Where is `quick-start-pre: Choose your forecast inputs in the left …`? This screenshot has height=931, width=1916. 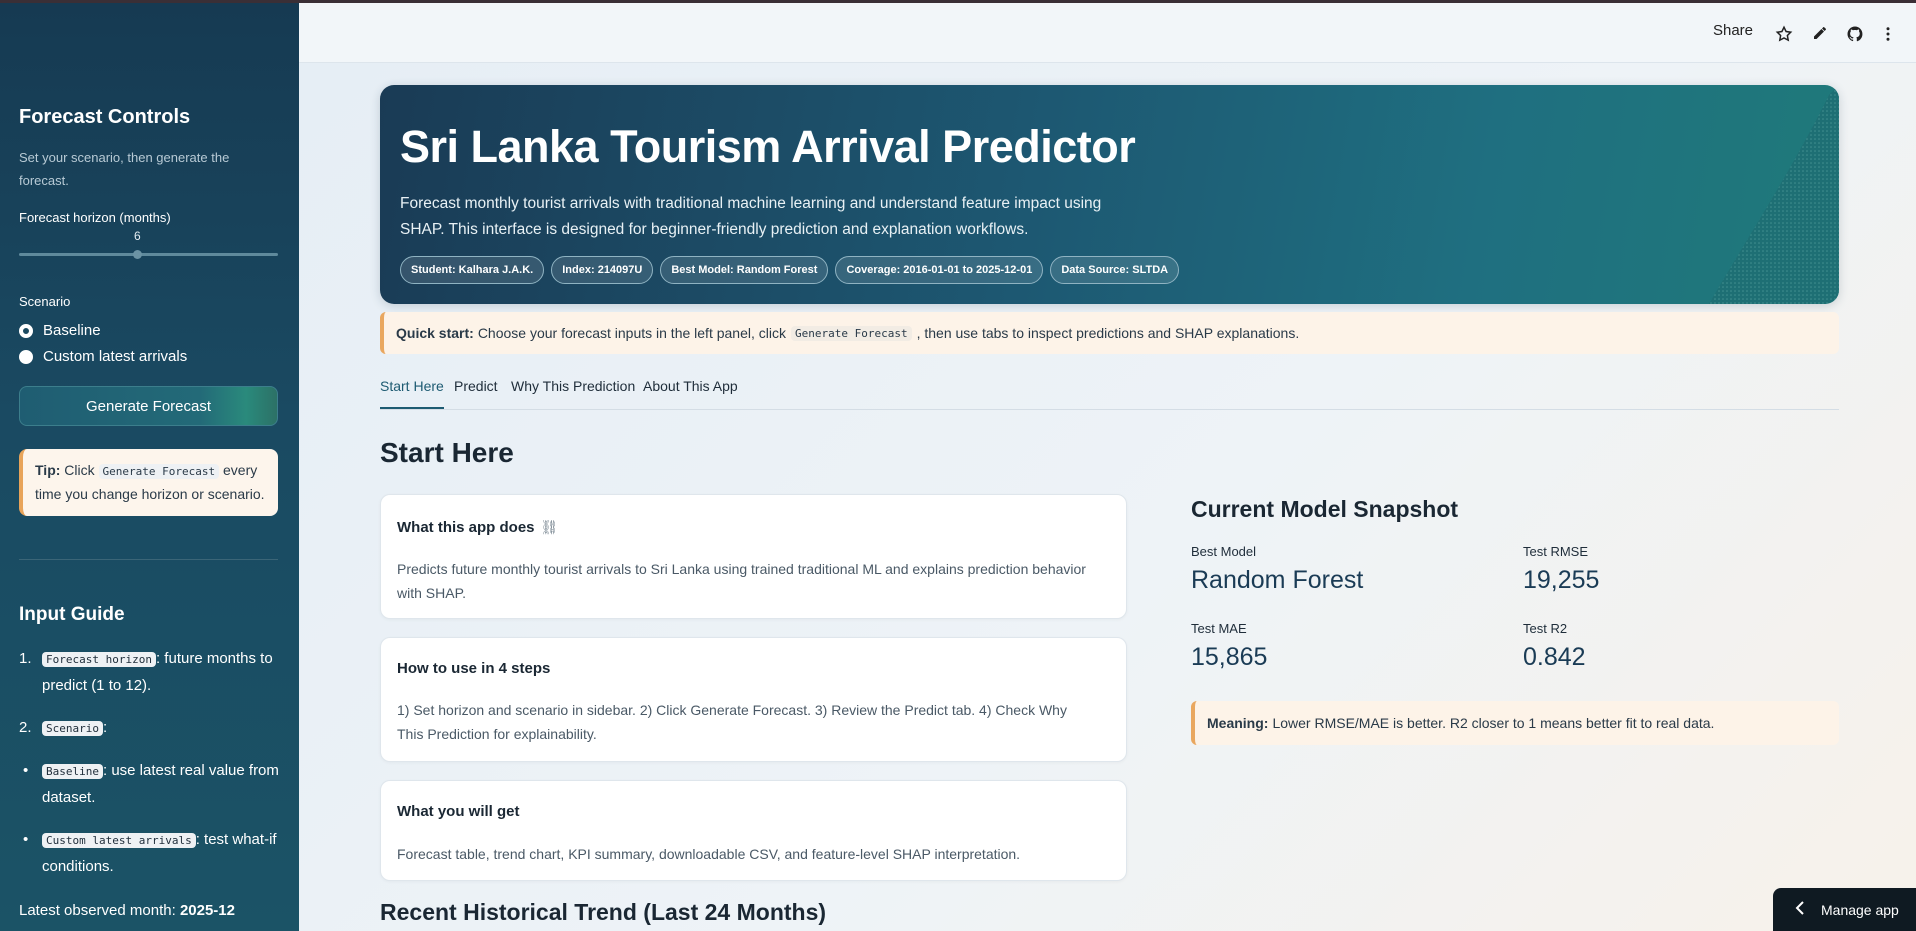
quick-start-pre: Choose your forecast inputs in the left … is located at coordinates (631, 333).